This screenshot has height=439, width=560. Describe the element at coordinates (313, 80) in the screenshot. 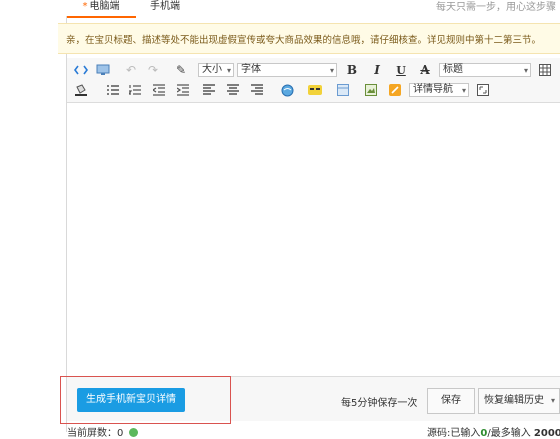

I see `editor-toolbar: ↶ ↷ ✎ 大小 ▾ 字体 ▾ B I U A 标题 ▾ 详情导航 ▾` at that location.